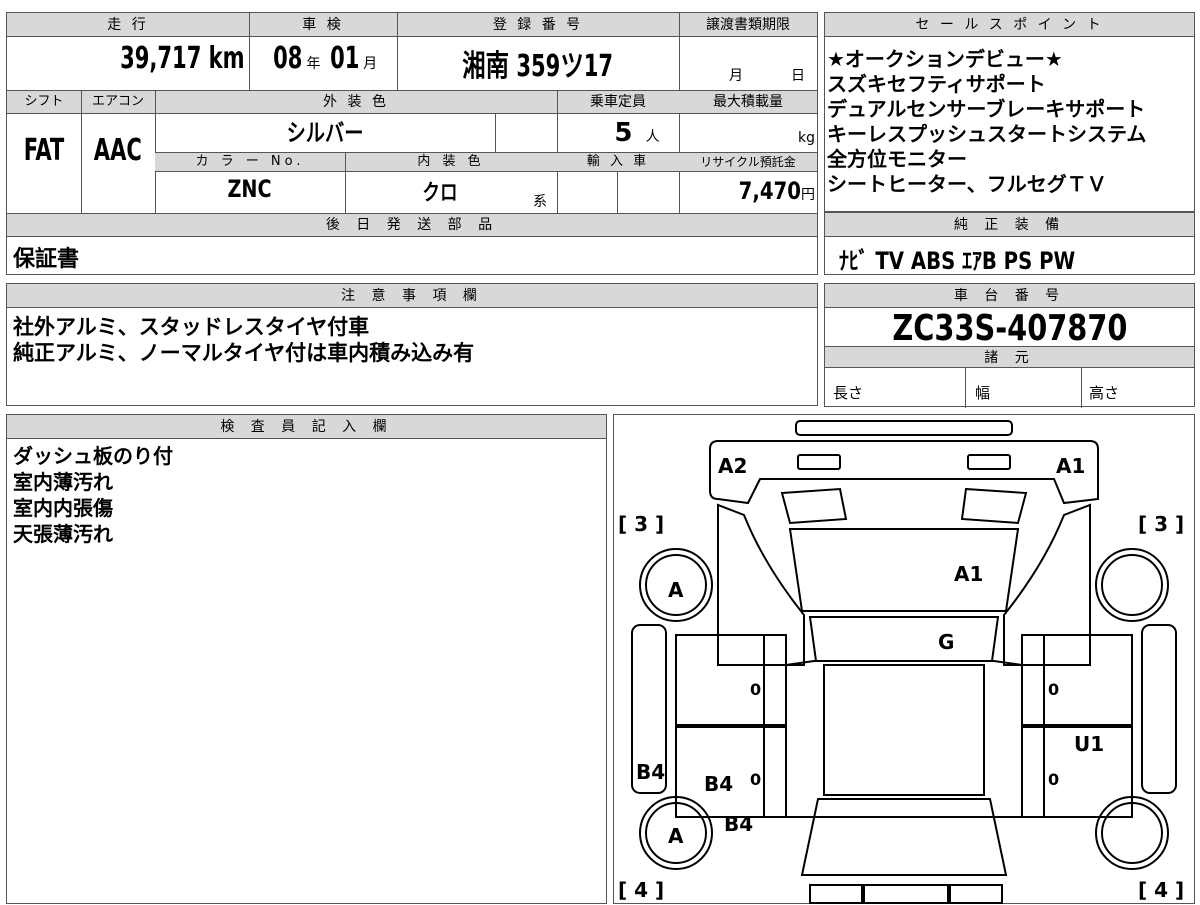 This screenshot has height=905, width=1200. I want to click on sales-point-item: スズキセフティサポート, so click(936, 84).